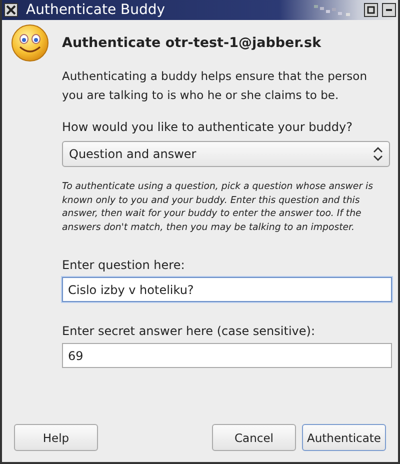 This screenshot has height=464, width=400. What do you see at coordinates (124, 265) in the screenshot?
I see `question-label: Enter question here:` at bounding box center [124, 265].